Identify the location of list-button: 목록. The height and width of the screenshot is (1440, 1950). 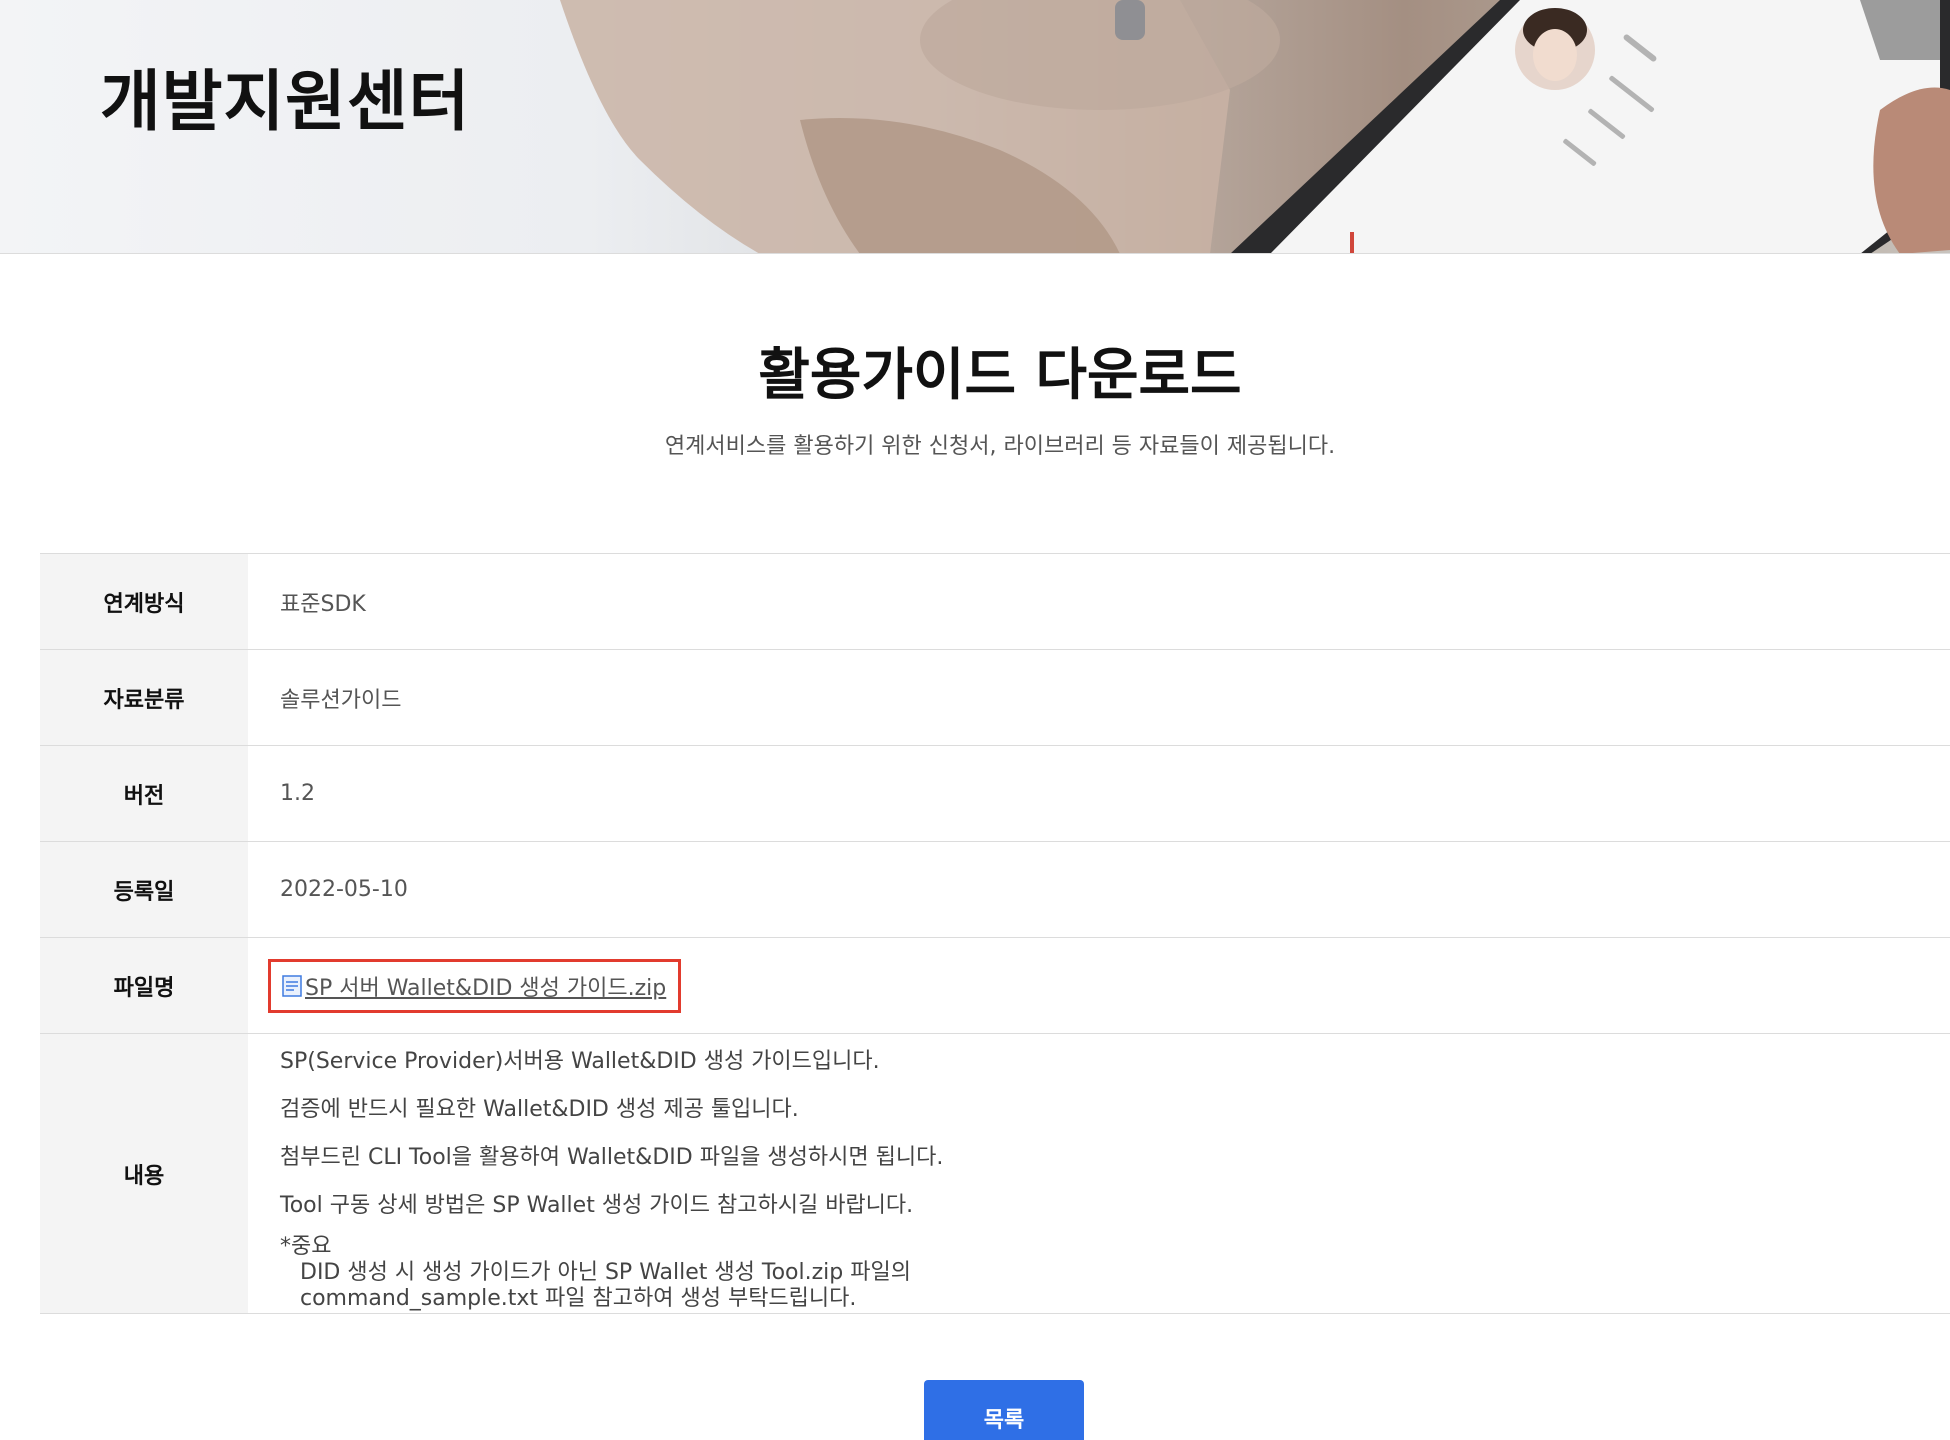
(1004, 1410).